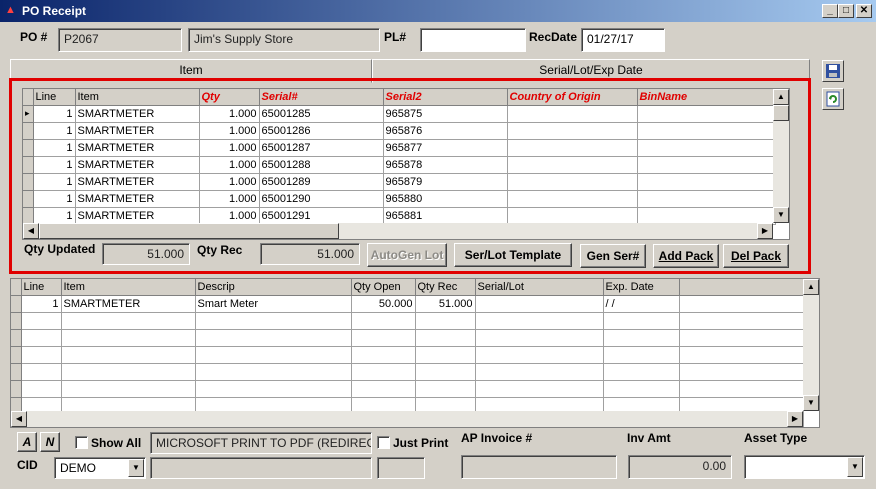 The image size is (876, 489). I want to click on serial-cell-serial: 65001291, so click(321, 216).